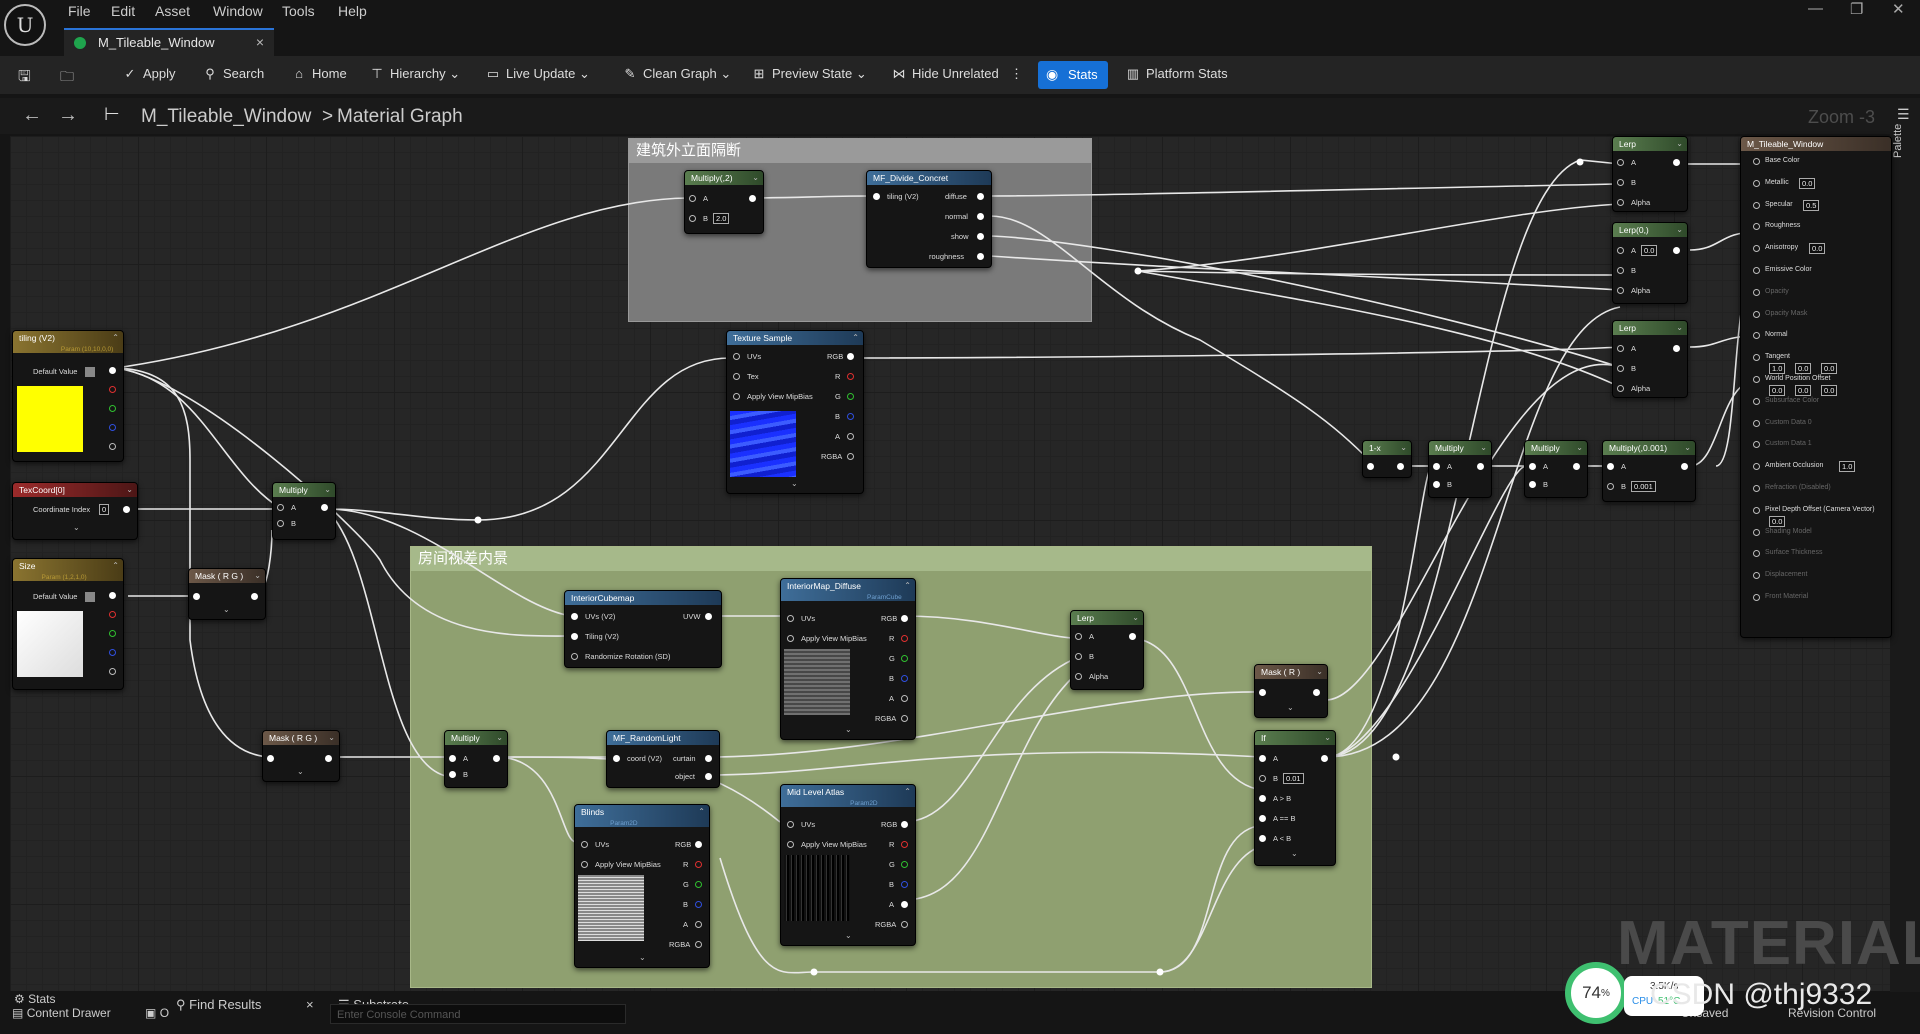 This screenshot has width=1920, height=1034. Describe the element at coordinates (227, 594) in the screenshot. I see `node-mask-rg: Mask ( R G ) ⌄ ⌄` at that location.